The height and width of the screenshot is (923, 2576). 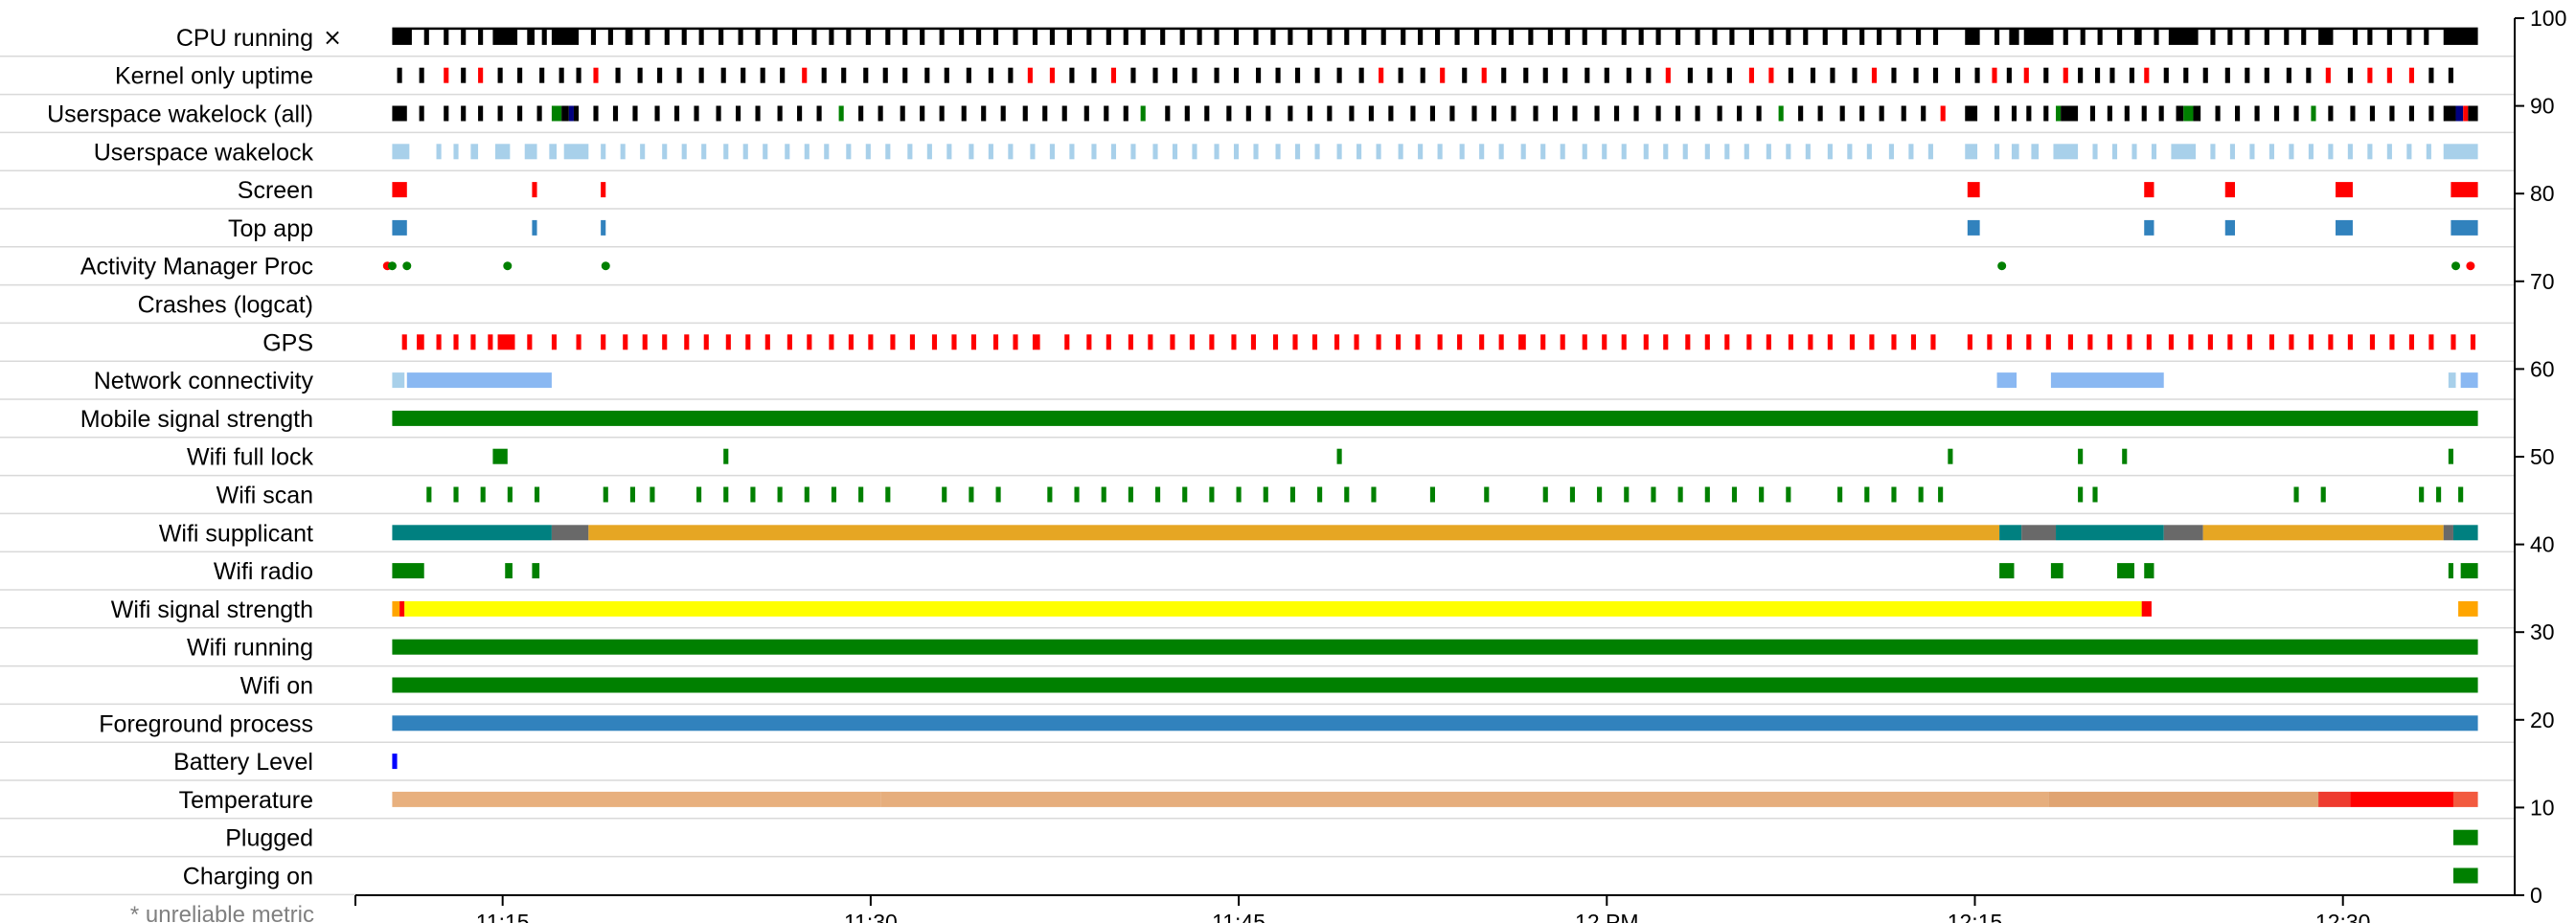 I want to click on row-wifi-signal-strength-segment, so click(x=396, y=608).